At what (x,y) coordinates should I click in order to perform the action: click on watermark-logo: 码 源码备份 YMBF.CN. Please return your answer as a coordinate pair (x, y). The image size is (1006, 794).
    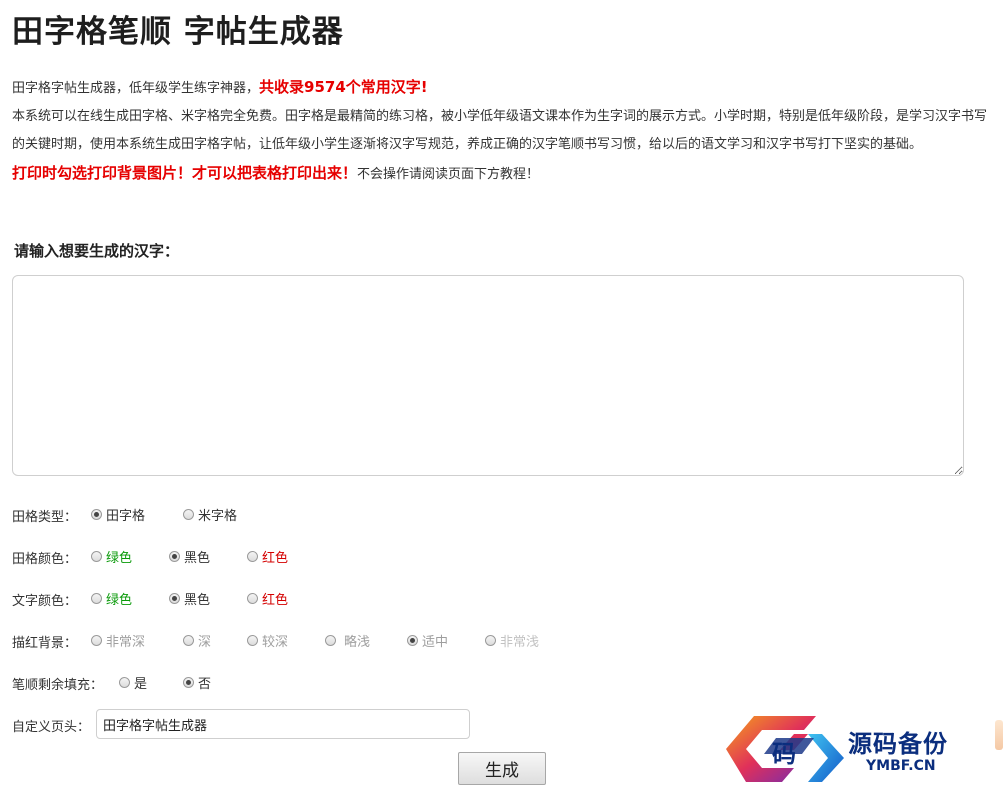
    Looking at the image, I should click on (865, 749).